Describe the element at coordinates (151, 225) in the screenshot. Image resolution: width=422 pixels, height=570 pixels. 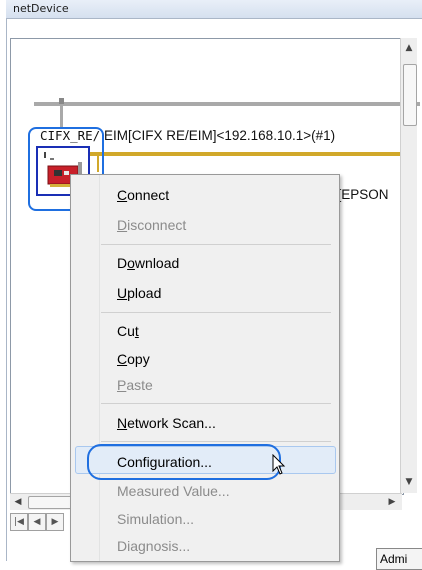
I see `menu-item-disconnect: Disconnect` at that location.